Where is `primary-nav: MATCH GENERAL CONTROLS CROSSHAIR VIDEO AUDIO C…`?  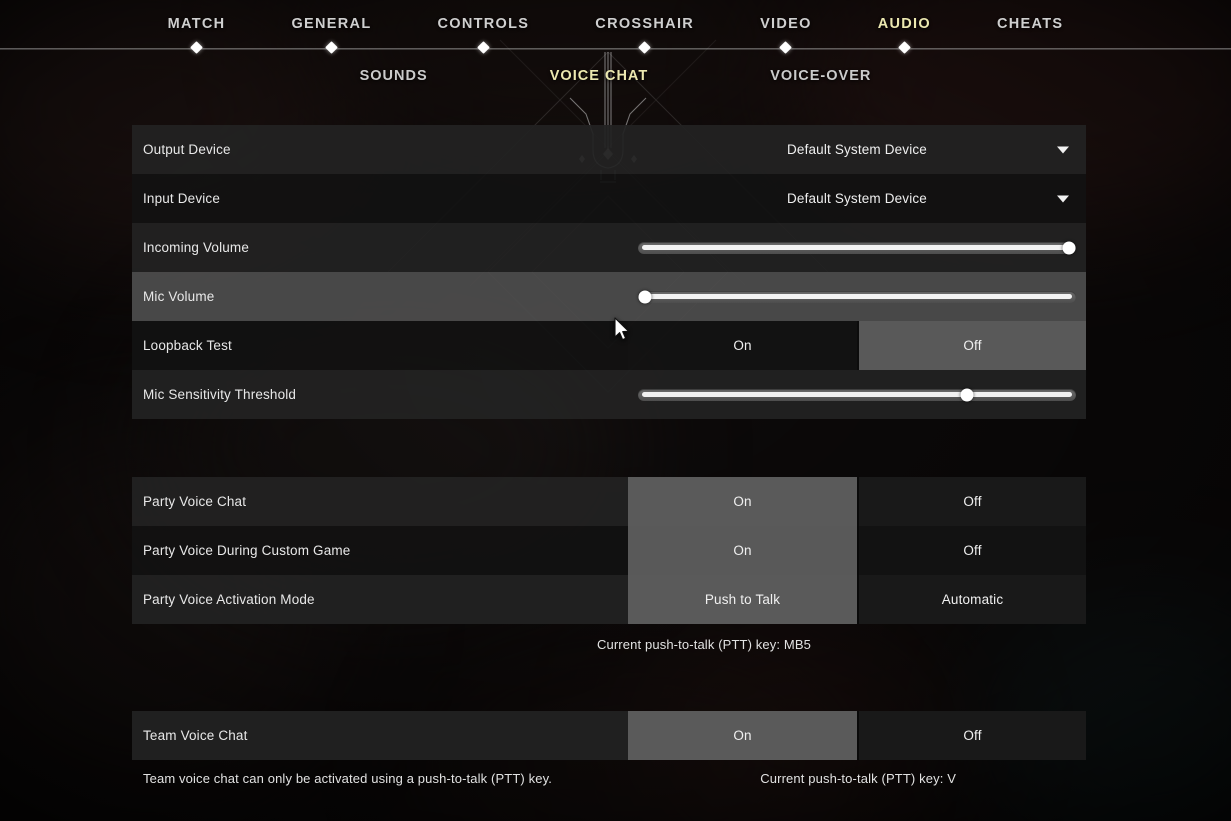 primary-nav: MATCH GENERAL CONTROLS CROSSHAIR VIDEO AUDIO C… is located at coordinates (615, 24).